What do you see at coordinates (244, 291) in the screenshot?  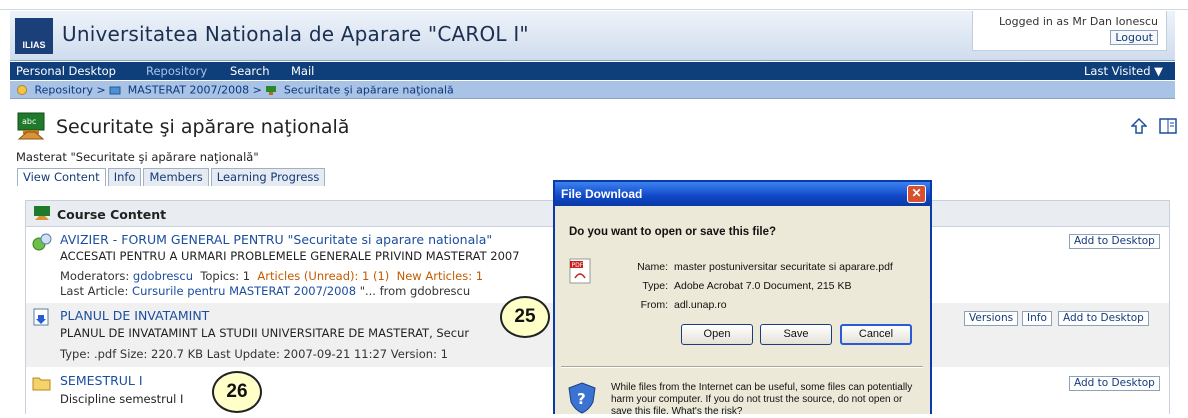 I see `last-article-link: Cursurile pentru MASTERAT 2007/2008` at bounding box center [244, 291].